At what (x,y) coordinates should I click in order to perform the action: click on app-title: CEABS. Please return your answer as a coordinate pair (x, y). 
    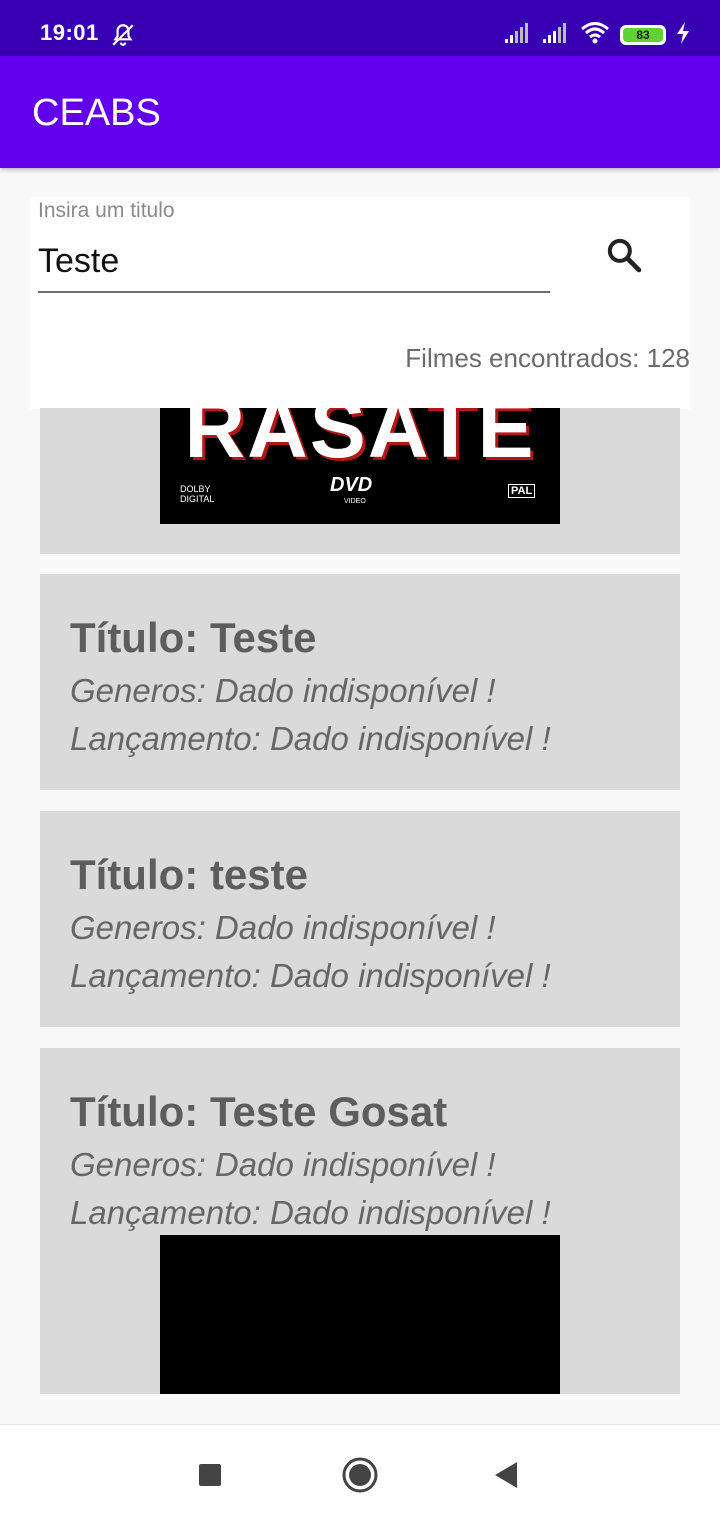
    Looking at the image, I should click on (96, 113).